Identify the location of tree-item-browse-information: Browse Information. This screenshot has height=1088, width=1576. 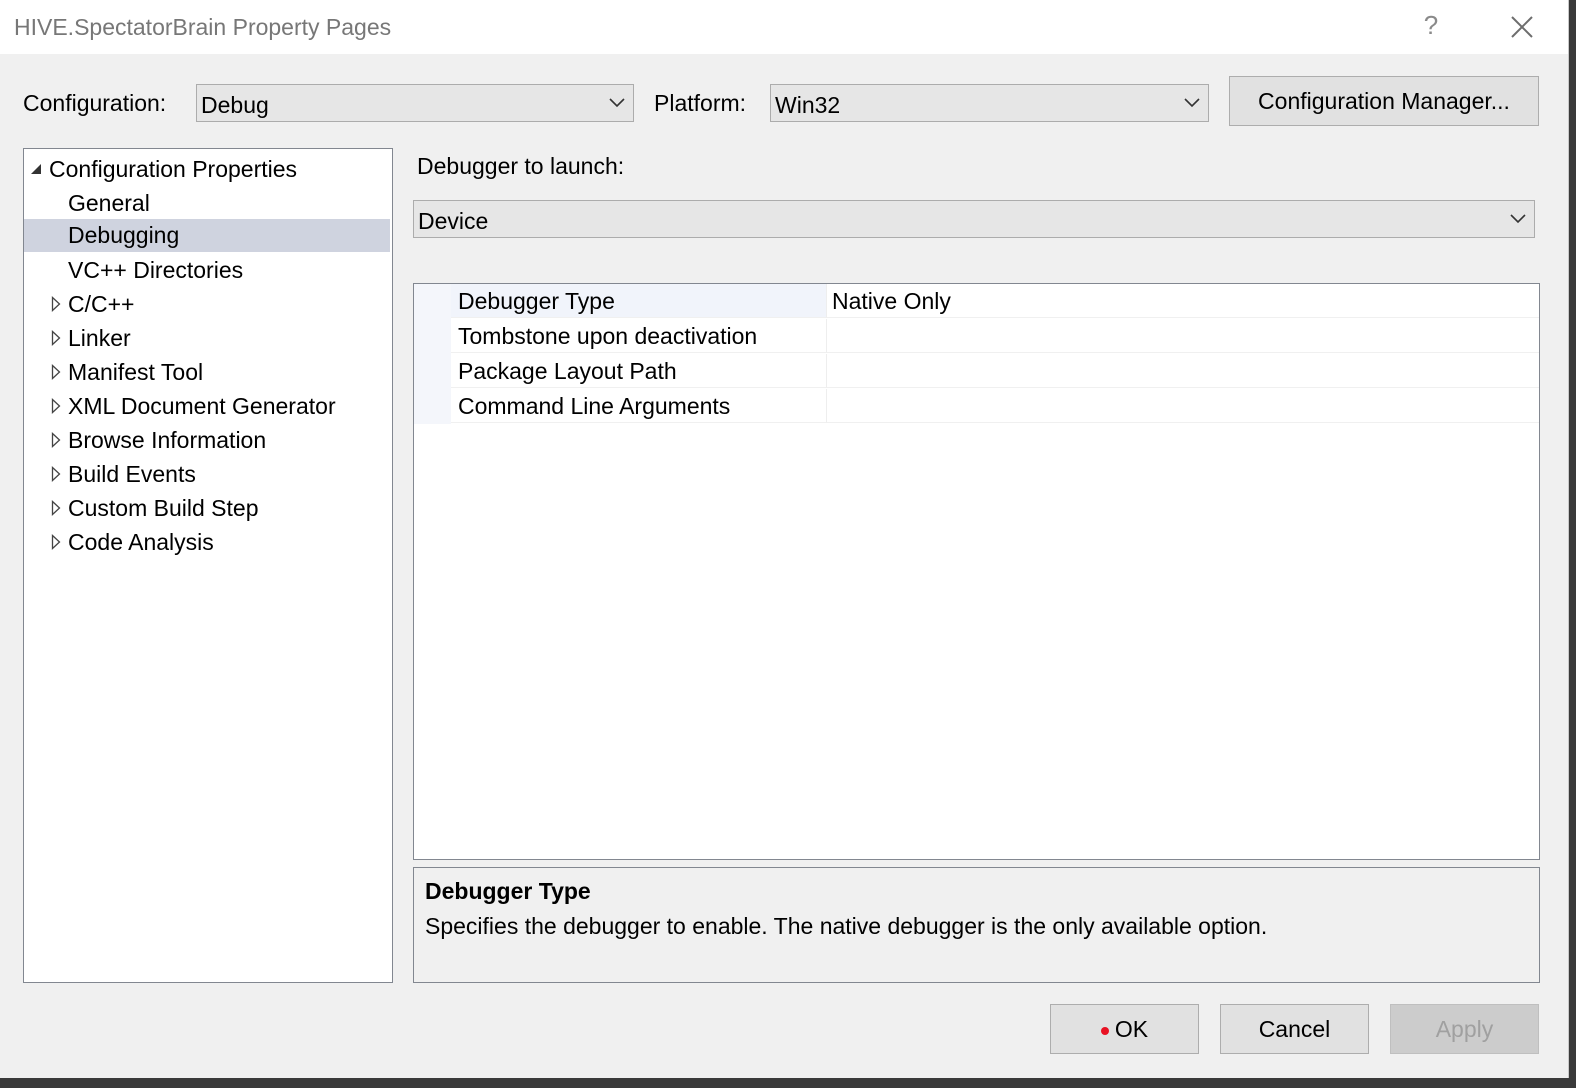
(207, 440).